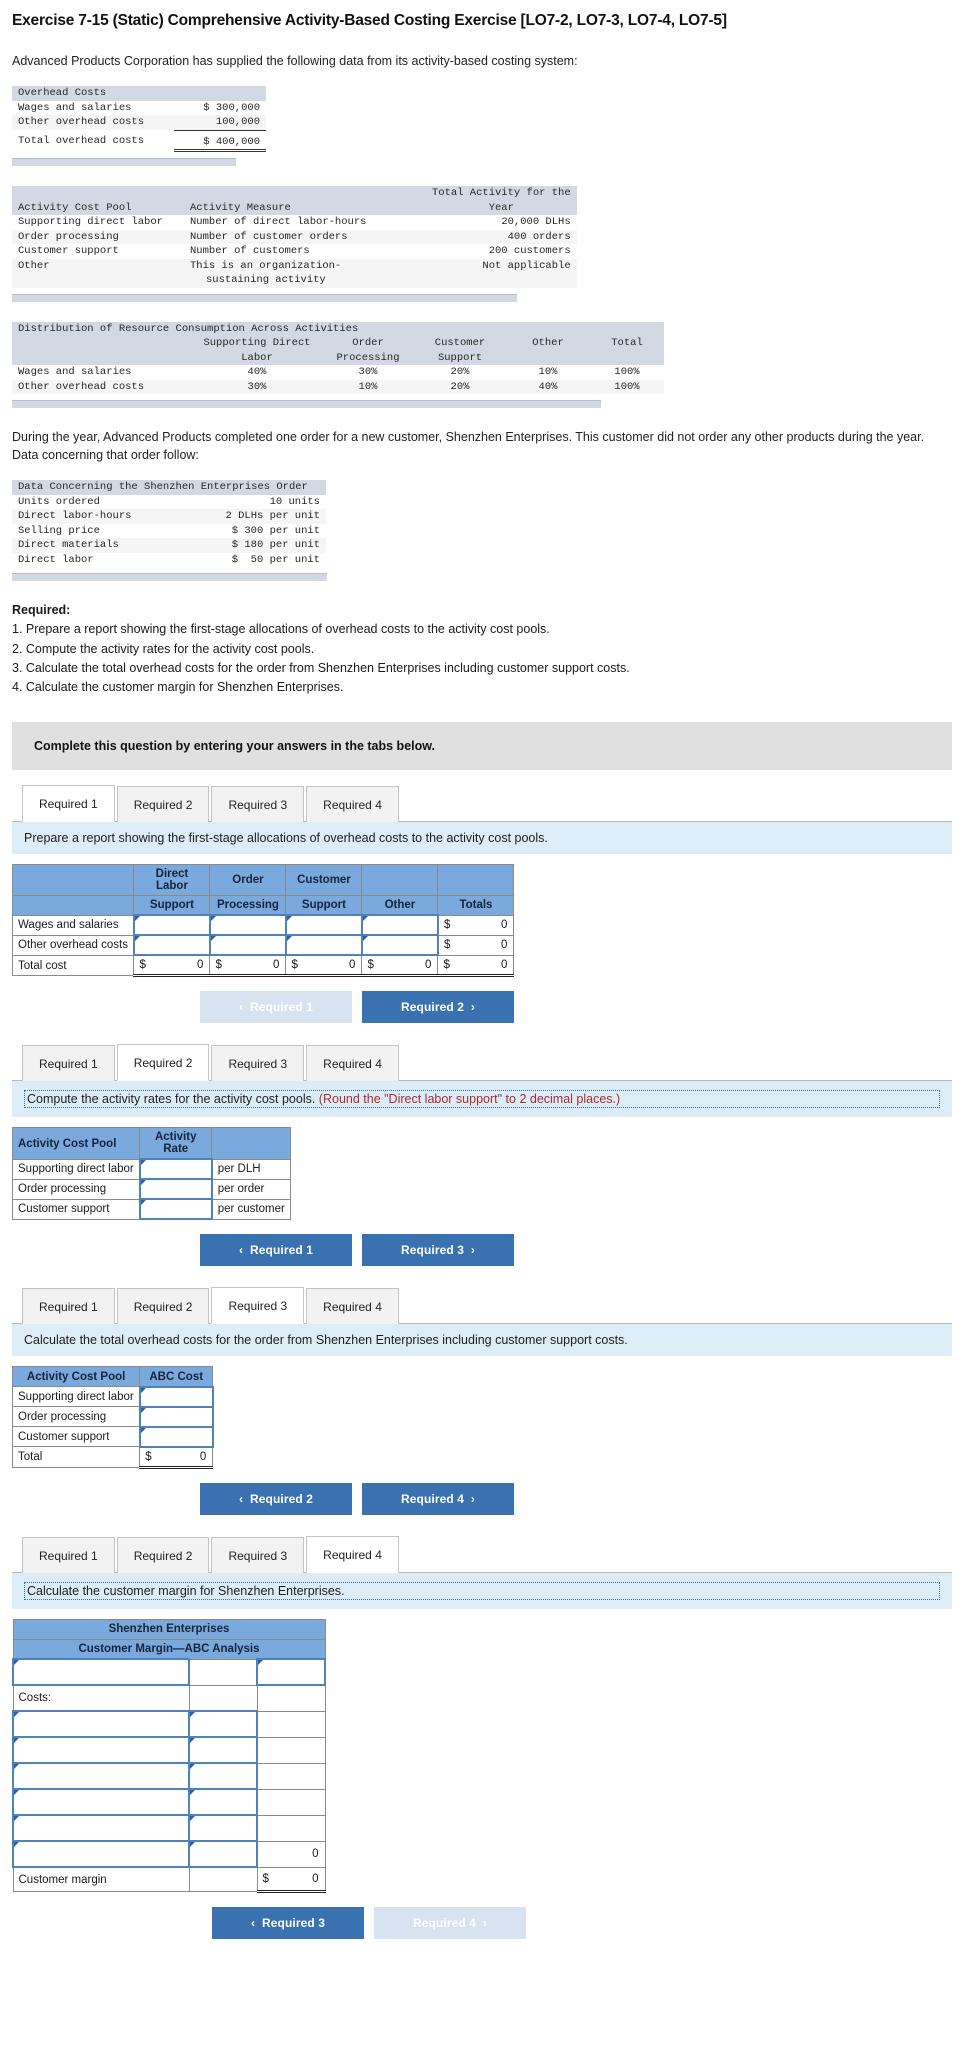 The height and width of the screenshot is (2060, 964). What do you see at coordinates (400, 905) in the screenshot?
I see `hdr-other: Other` at bounding box center [400, 905].